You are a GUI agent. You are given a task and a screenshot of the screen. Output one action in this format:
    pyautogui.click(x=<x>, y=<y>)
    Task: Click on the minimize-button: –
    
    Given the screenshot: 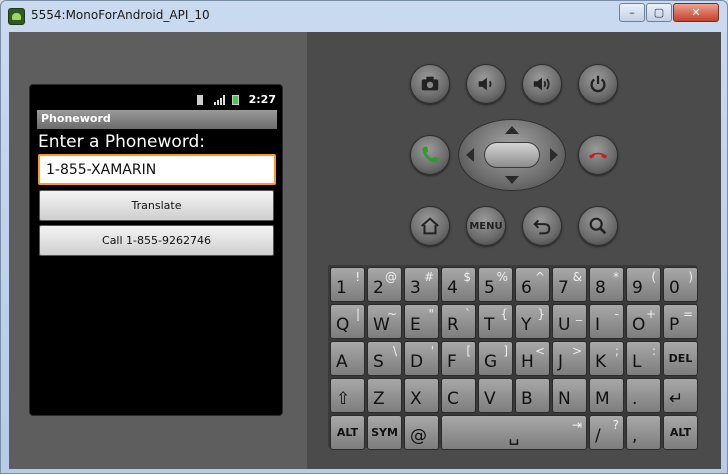 What is the action you would take?
    pyautogui.click(x=632, y=12)
    